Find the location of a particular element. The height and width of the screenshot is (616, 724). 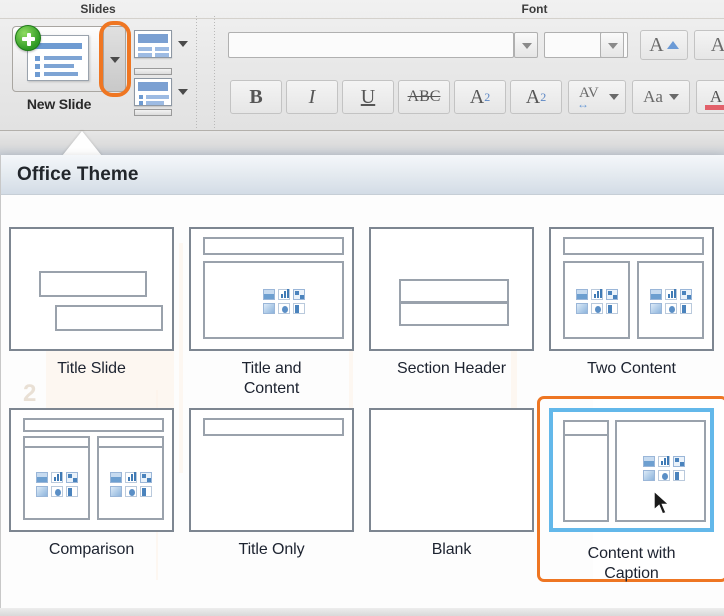

new-slide-dropdown-button is located at coordinates (115, 59).